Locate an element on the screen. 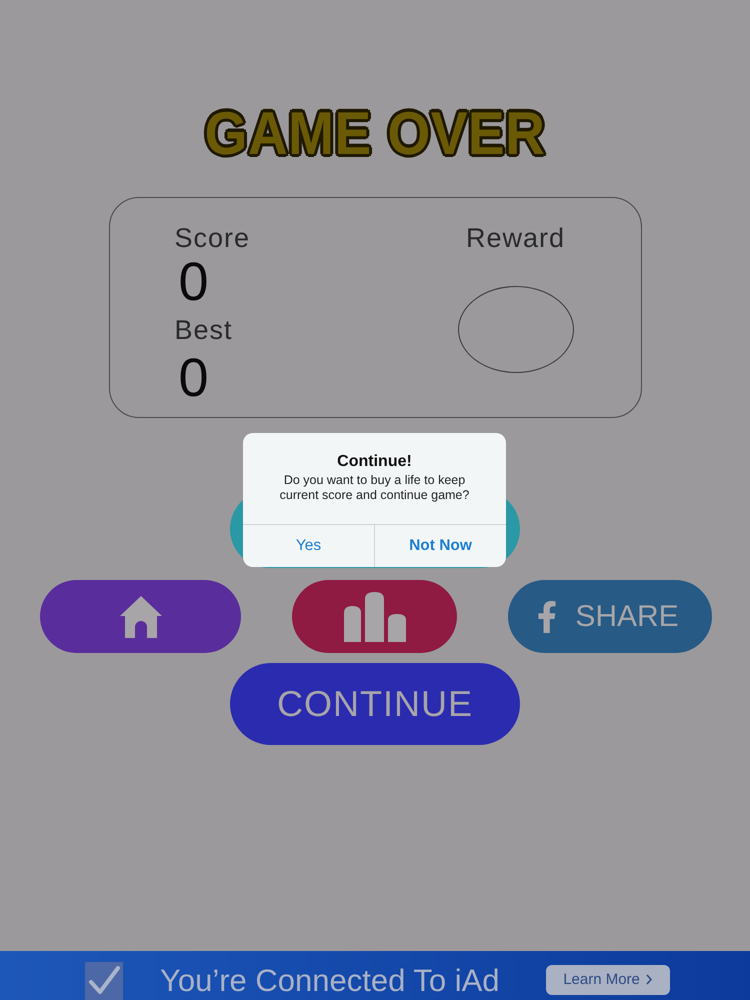  ad-message: You’re Connected To iAd is located at coordinates (330, 980).